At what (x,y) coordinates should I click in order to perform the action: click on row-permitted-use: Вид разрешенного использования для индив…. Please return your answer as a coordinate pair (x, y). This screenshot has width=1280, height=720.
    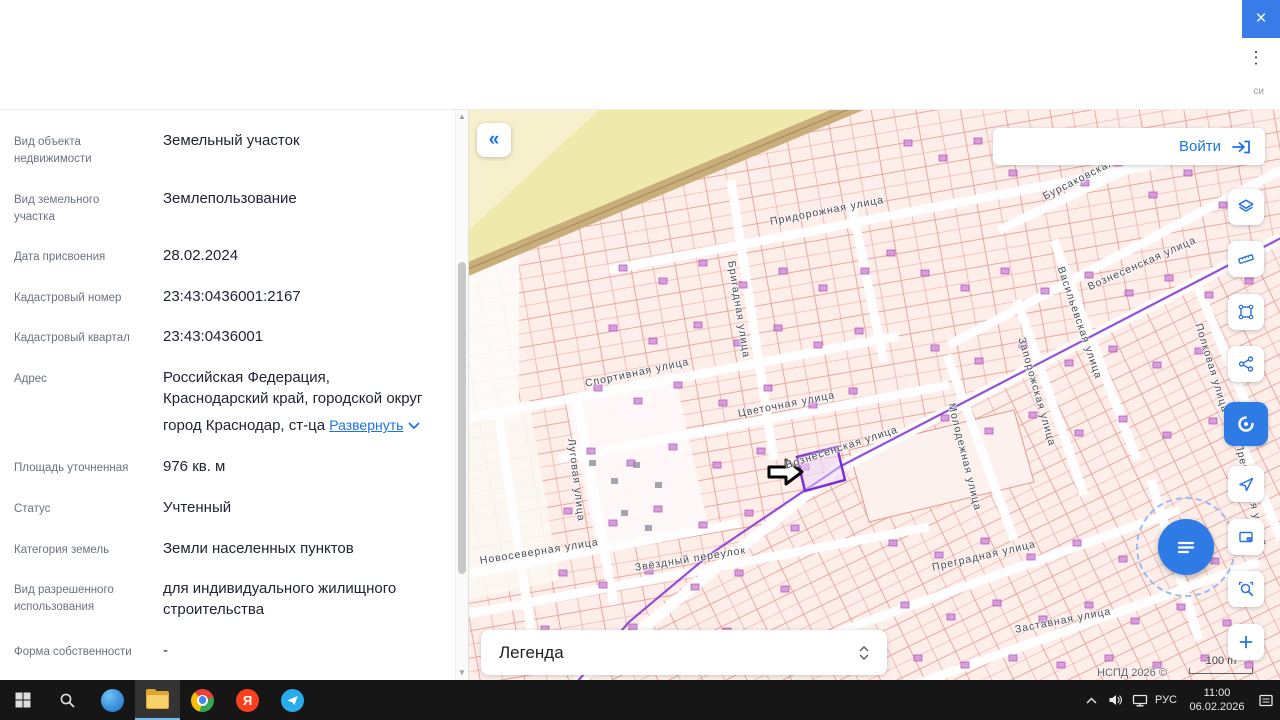
    Looking at the image, I should click on (227, 599).